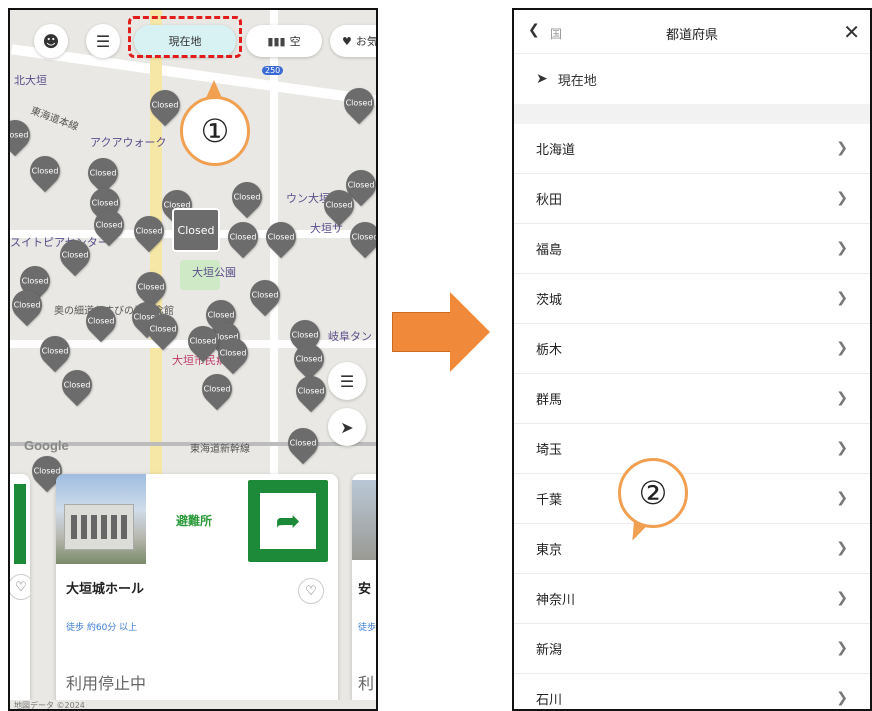  Describe the element at coordinates (549, 250) in the screenshot. I see `prefecture-label: 福島` at that location.